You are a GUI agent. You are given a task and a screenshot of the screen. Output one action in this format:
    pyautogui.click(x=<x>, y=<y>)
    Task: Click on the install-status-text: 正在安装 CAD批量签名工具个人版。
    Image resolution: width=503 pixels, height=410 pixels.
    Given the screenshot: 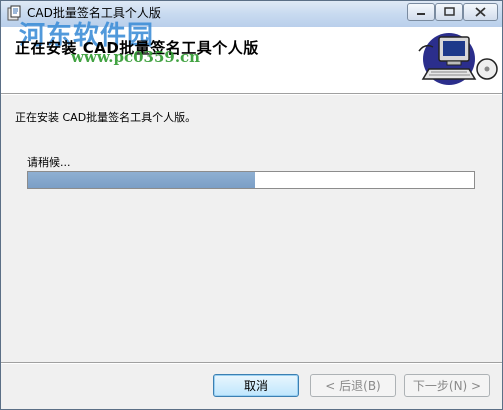 What is the action you would take?
    pyautogui.click(x=106, y=117)
    